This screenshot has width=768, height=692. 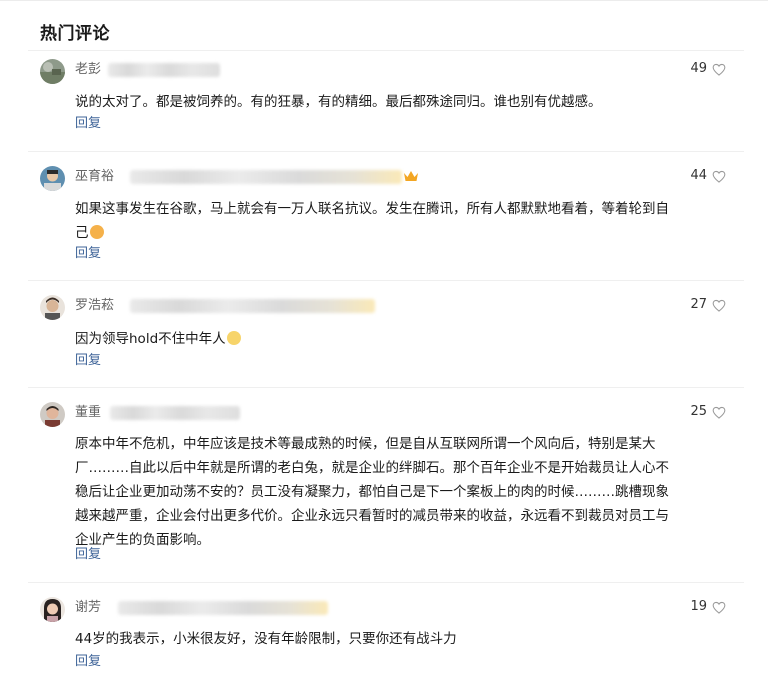 What do you see at coordinates (94, 306) in the screenshot?
I see `username: 罗浩菘` at bounding box center [94, 306].